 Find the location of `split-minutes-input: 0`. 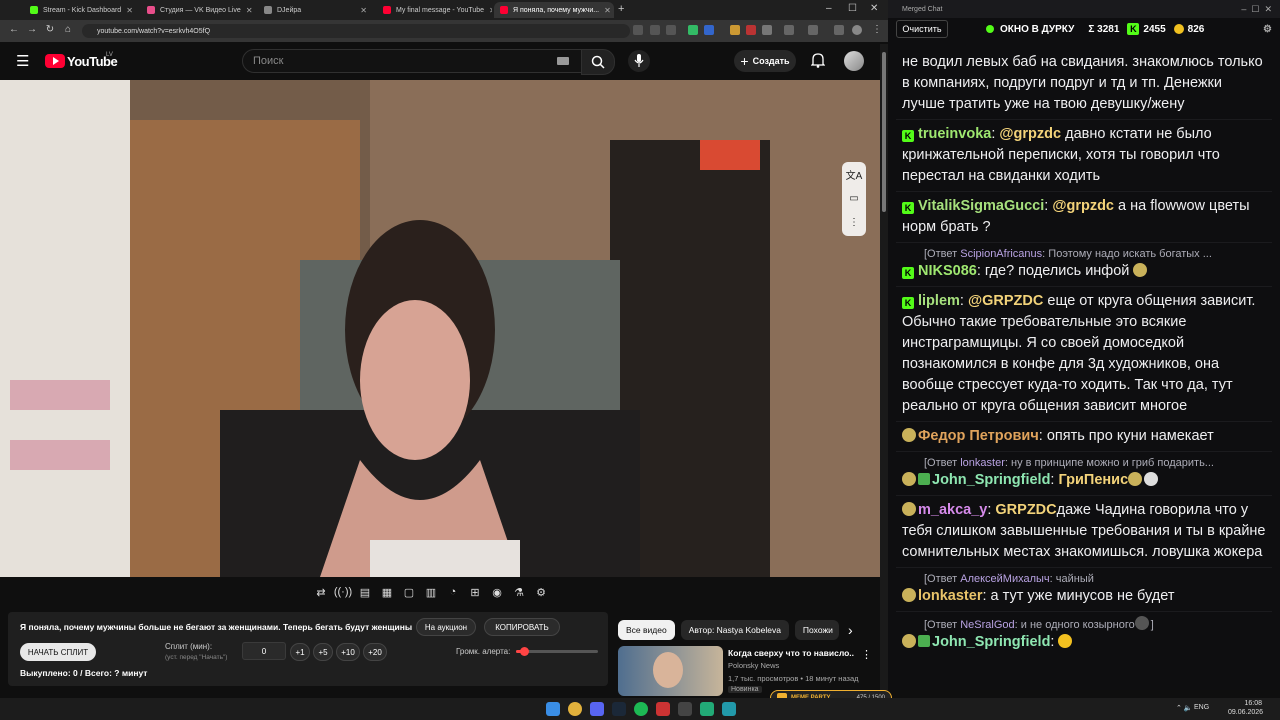

split-minutes-input: 0 is located at coordinates (264, 651).